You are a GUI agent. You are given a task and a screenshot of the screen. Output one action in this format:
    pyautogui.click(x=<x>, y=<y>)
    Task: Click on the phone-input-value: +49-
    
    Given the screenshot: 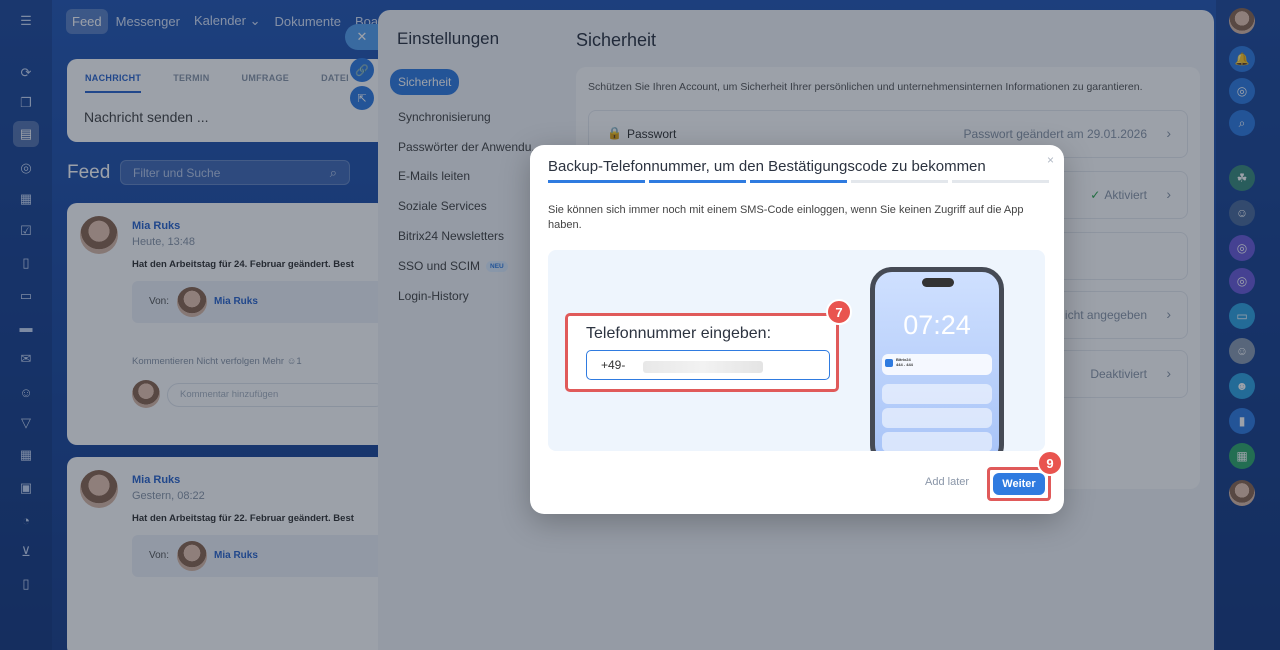 What is the action you would take?
    pyautogui.click(x=613, y=365)
    